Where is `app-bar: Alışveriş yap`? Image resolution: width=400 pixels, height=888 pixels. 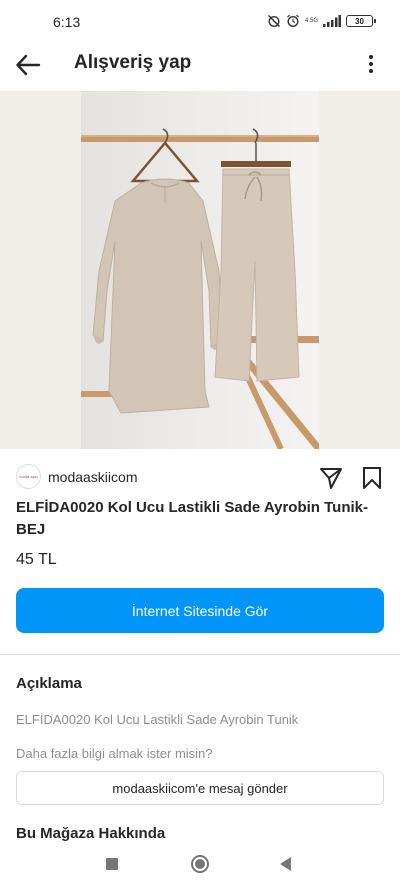 app-bar: Alışveriş yap is located at coordinates (200, 65).